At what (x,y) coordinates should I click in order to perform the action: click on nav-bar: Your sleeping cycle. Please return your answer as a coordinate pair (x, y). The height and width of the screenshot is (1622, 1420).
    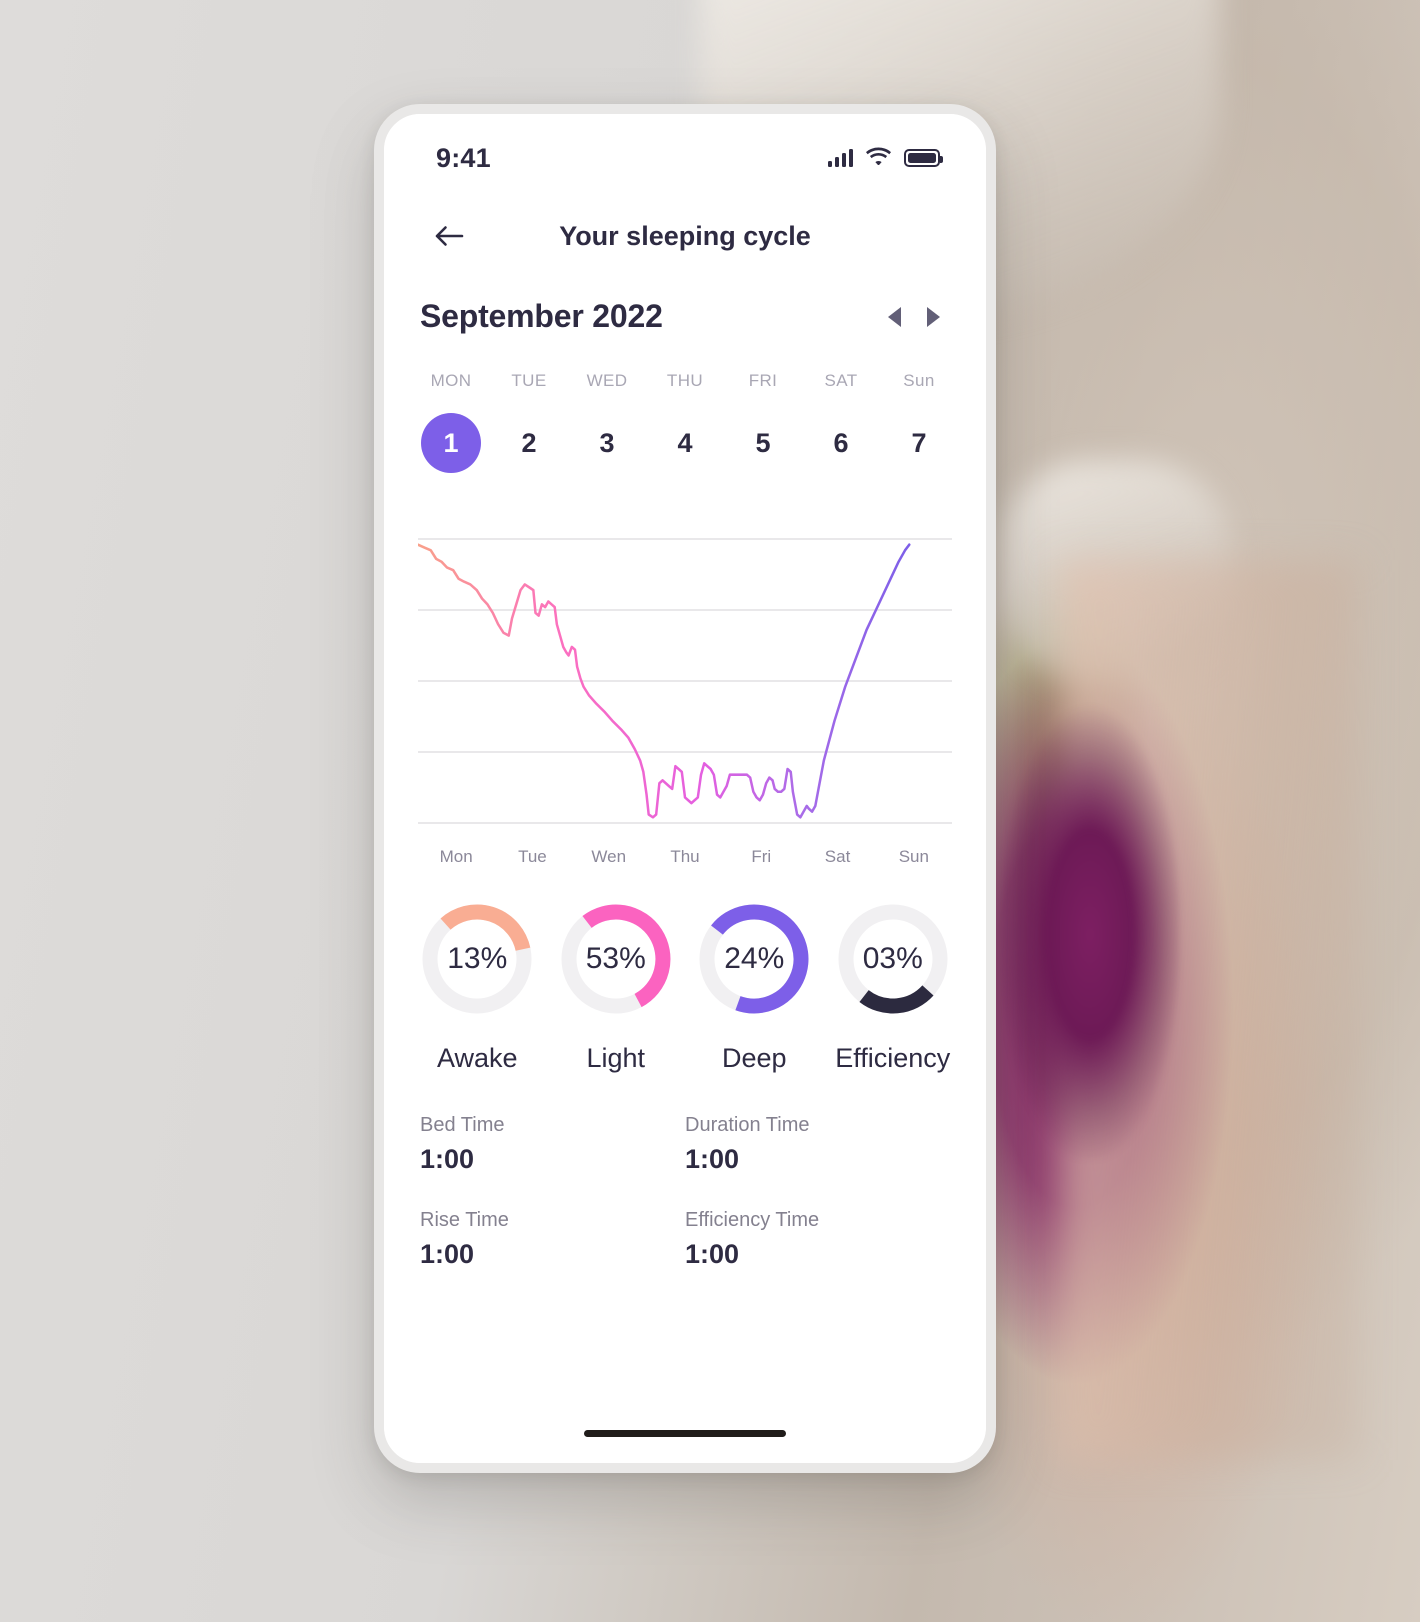
    Looking at the image, I should click on (685, 236).